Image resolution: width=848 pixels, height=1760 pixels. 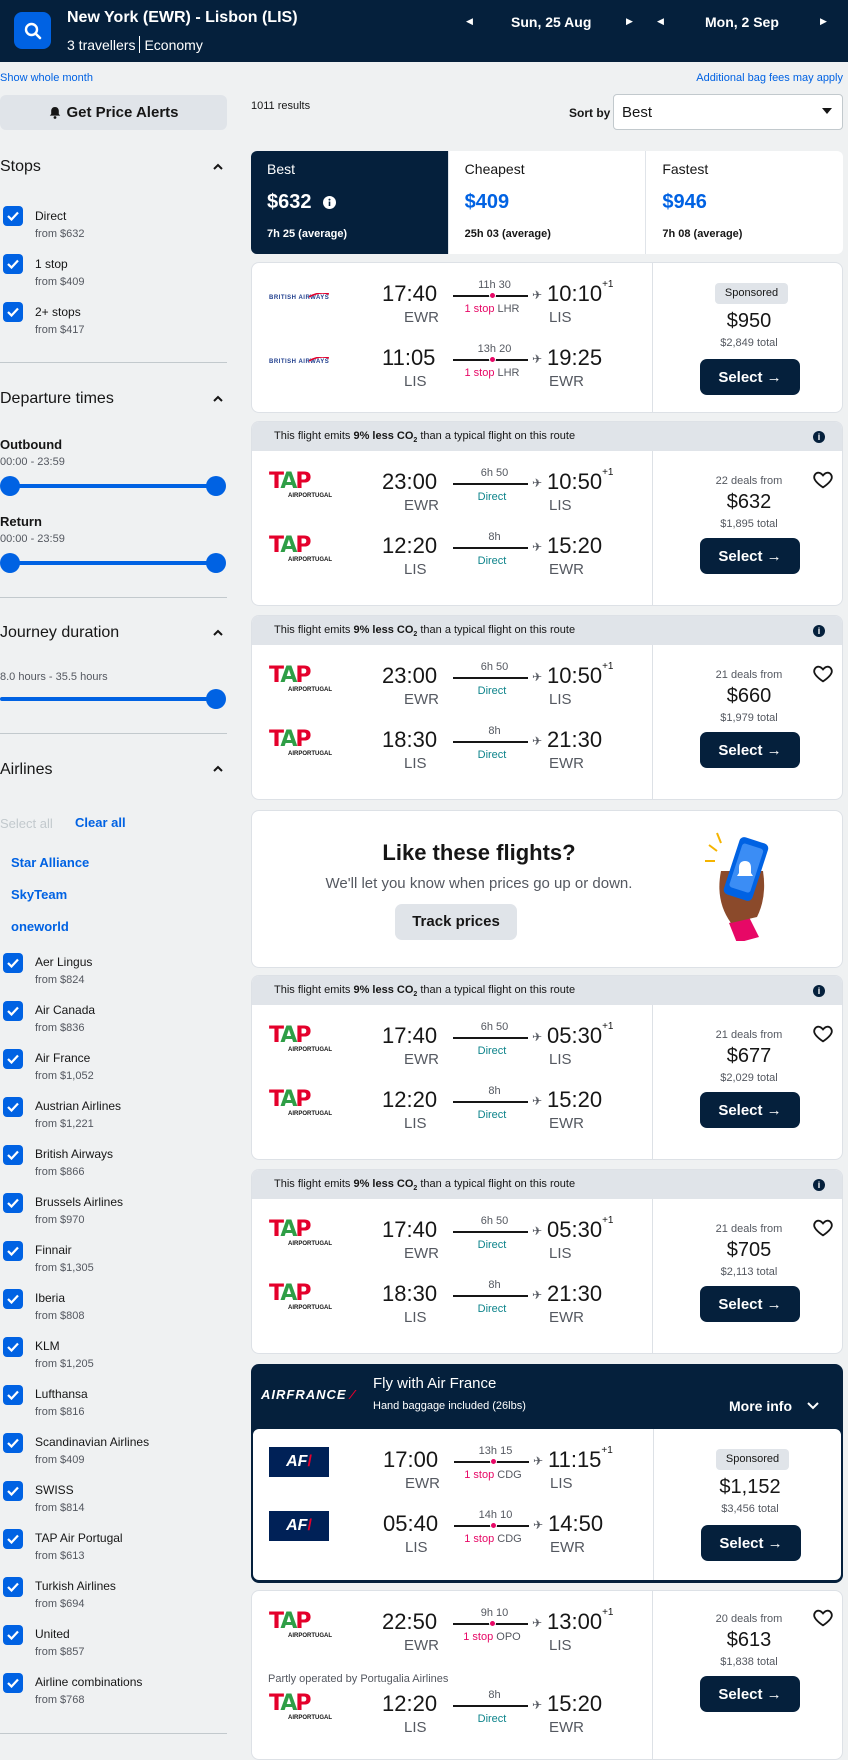 What do you see at coordinates (216, 563) in the screenshot?
I see `return-end-handle` at bounding box center [216, 563].